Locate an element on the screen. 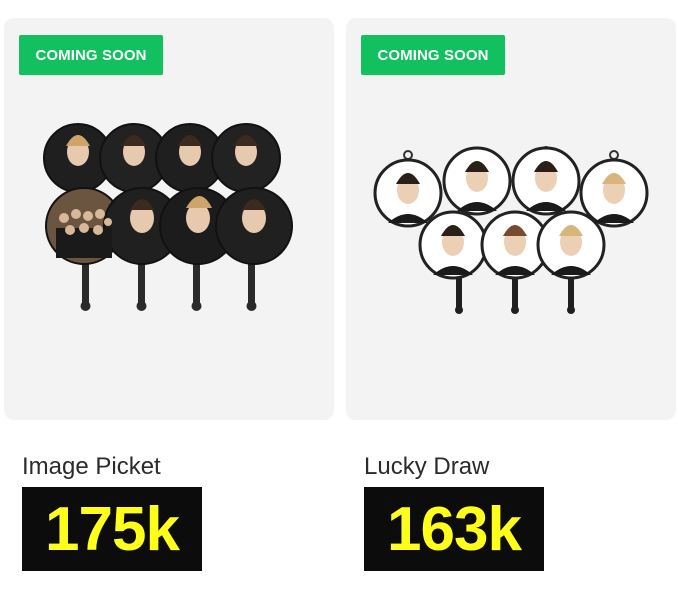 This screenshot has width=678, height=605. image-picket-product-image is located at coordinates (168, 217).